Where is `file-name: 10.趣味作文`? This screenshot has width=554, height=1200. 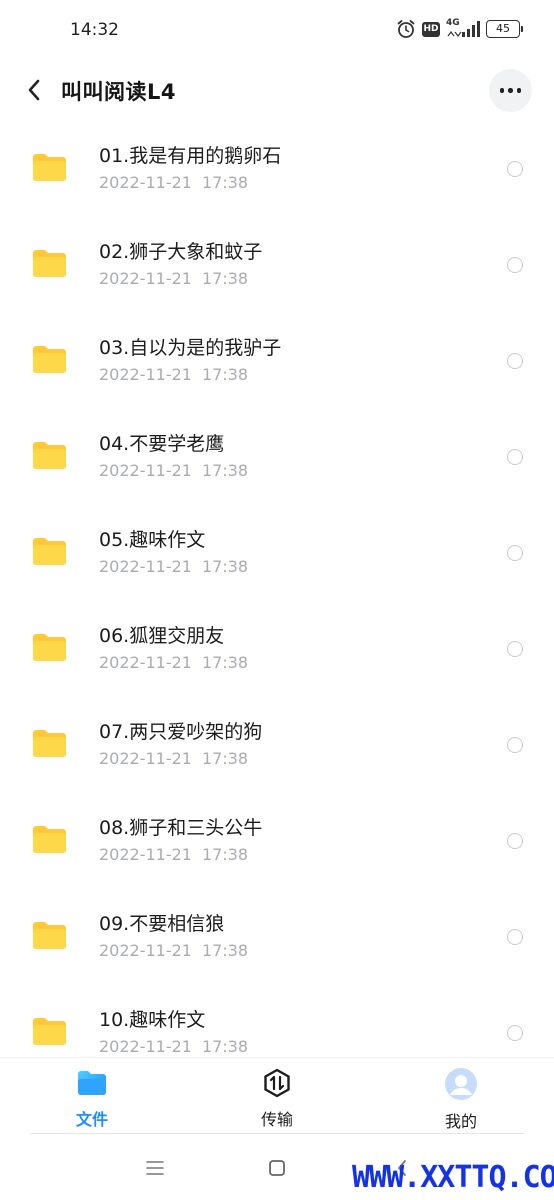
file-name: 10.趣味作文 is located at coordinates (152, 1020).